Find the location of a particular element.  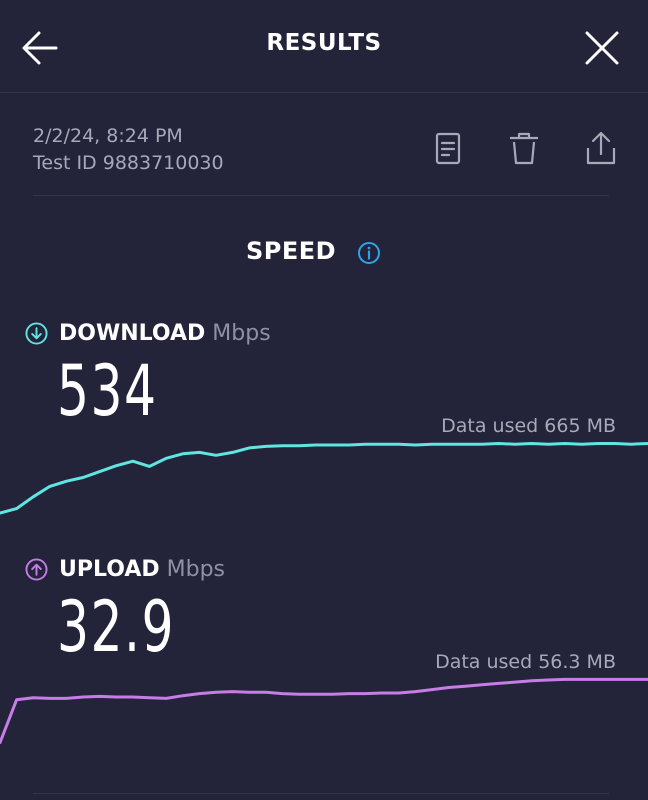

download-trace-line is located at coordinates (324, 478).